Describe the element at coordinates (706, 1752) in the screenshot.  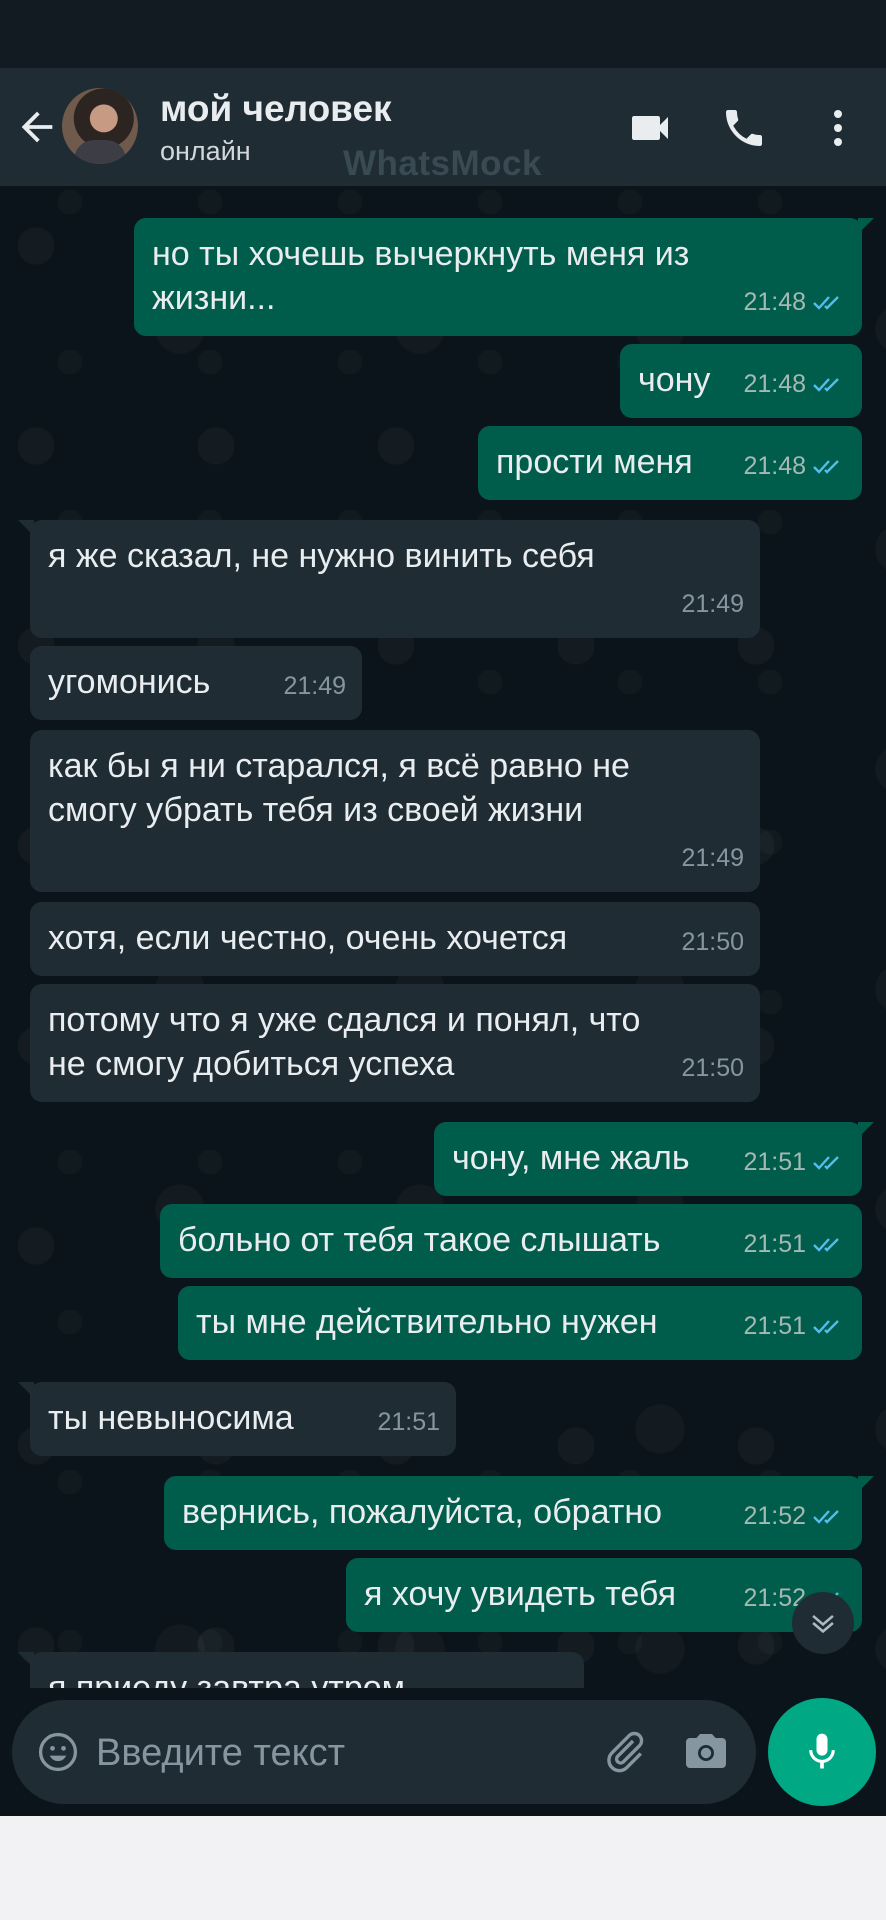
I see `camera-icon` at that location.